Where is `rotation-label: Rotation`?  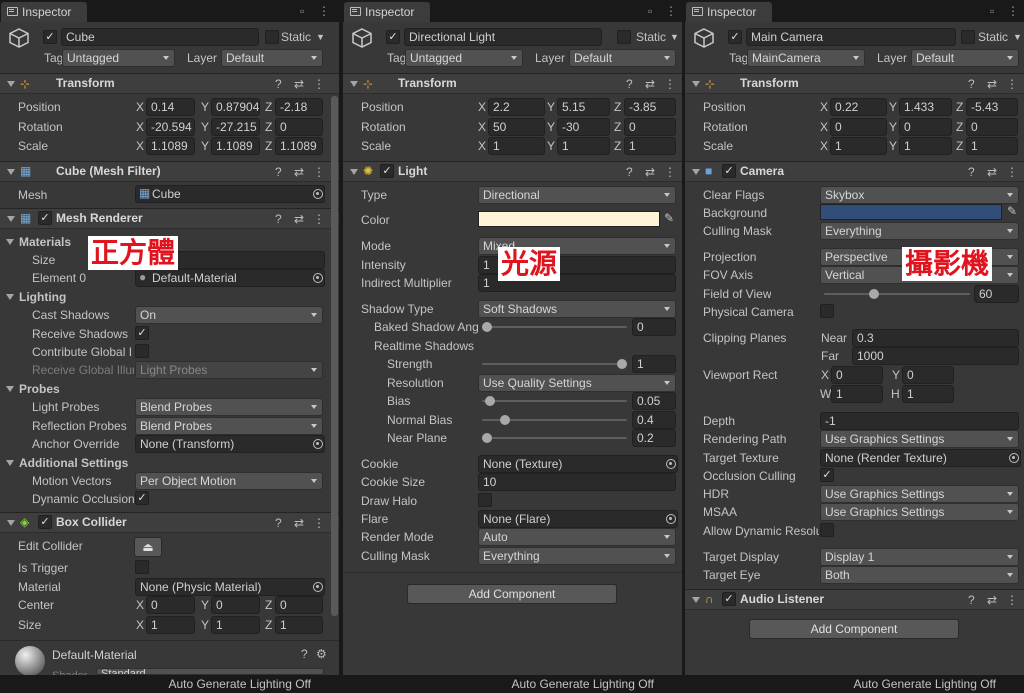 rotation-label: Rotation is located at coordinates (40, 127).